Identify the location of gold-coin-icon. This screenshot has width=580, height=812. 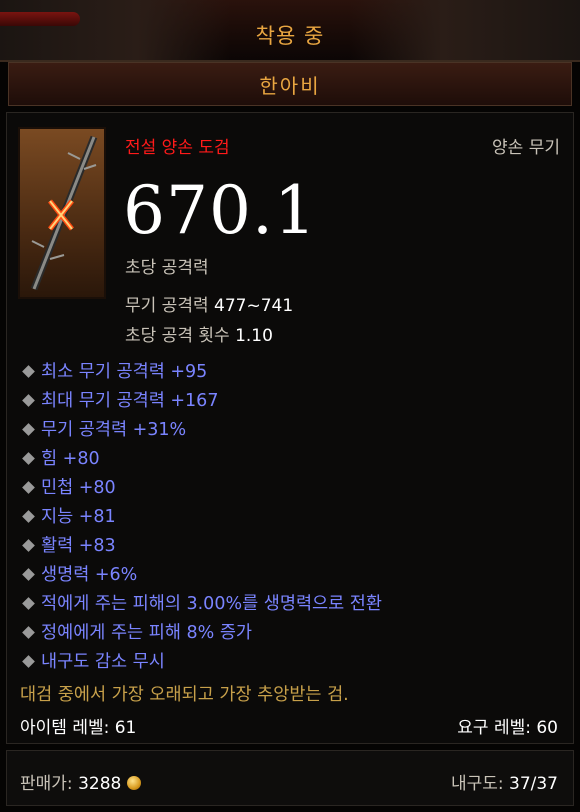
(134, 783).